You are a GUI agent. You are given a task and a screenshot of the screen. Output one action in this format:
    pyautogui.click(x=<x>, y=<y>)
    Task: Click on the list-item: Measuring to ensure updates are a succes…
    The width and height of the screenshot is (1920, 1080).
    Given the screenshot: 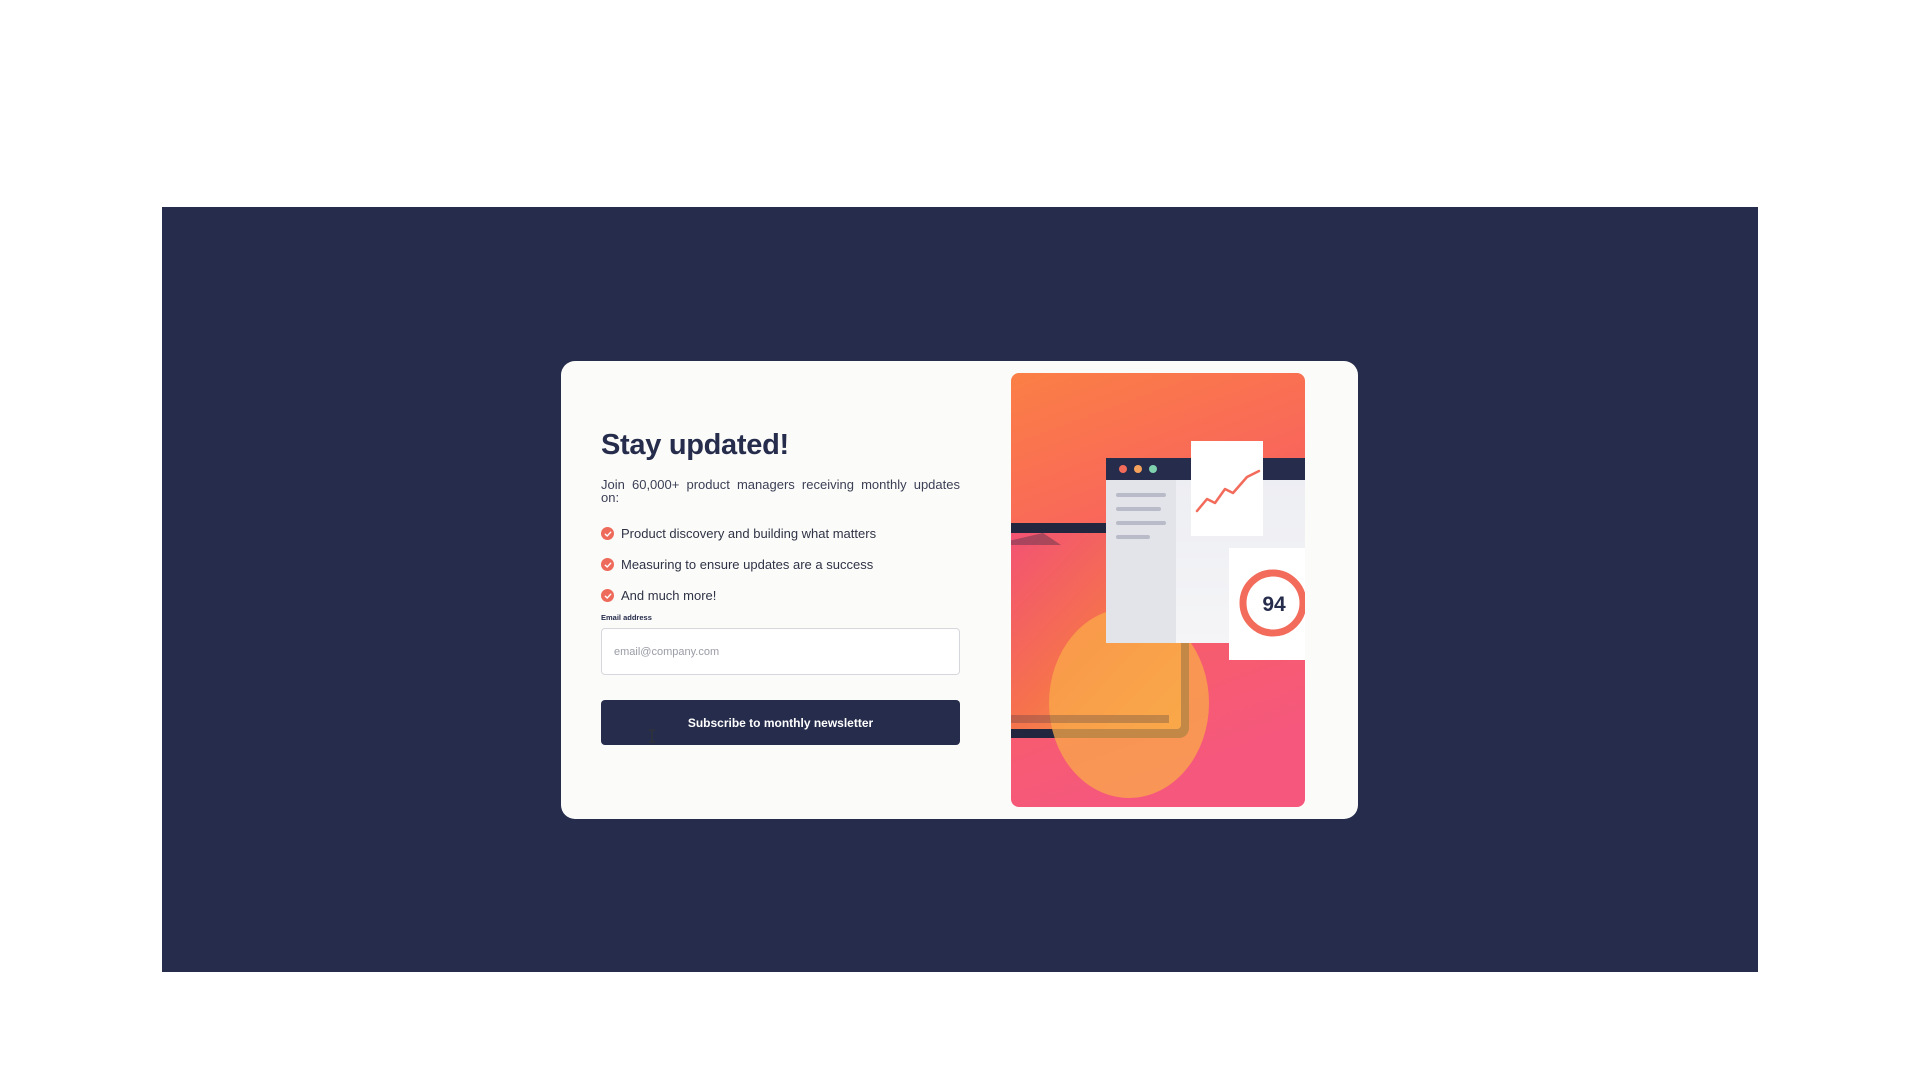 What is the action you would take?
    pyautogui.click(x=780, y=564)
    